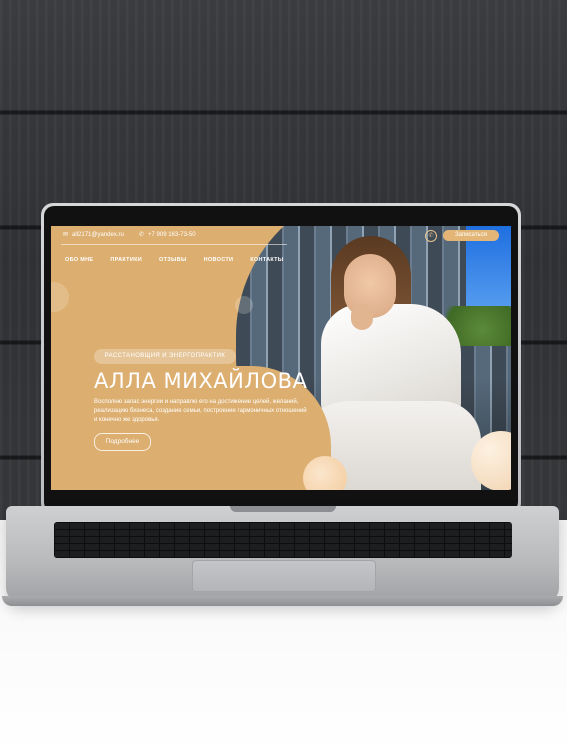  Describe the element at coordinates (98, 234) in the screenshot. I see `email-text: all2171@yandex.ru` at that location.